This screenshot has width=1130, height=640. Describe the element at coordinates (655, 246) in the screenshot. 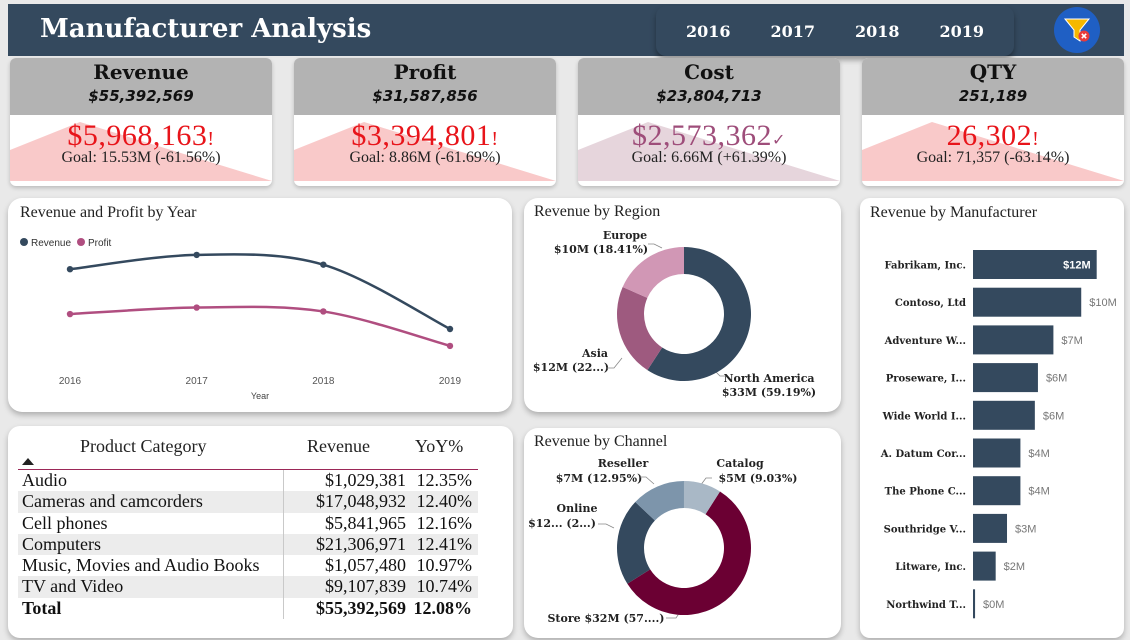

I see `leader-line` at that location.